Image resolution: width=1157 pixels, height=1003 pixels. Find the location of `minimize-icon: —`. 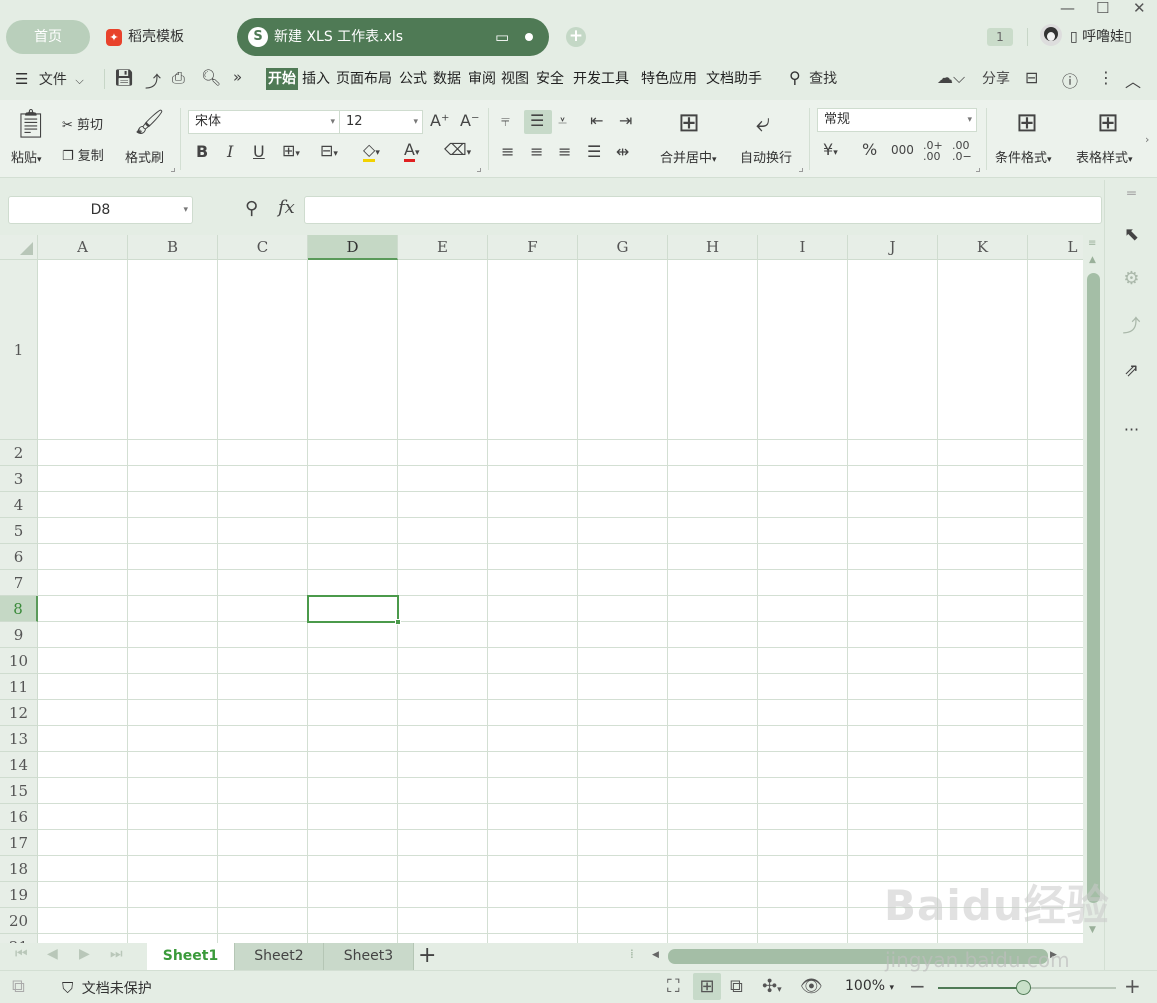

minimize-icon: — is located at coordinates (1067, 8).